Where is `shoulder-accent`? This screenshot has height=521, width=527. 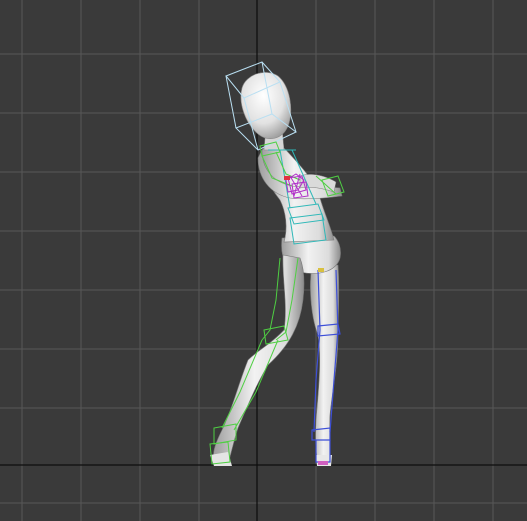
shoulder-accent is located at coordinates (287, 178).